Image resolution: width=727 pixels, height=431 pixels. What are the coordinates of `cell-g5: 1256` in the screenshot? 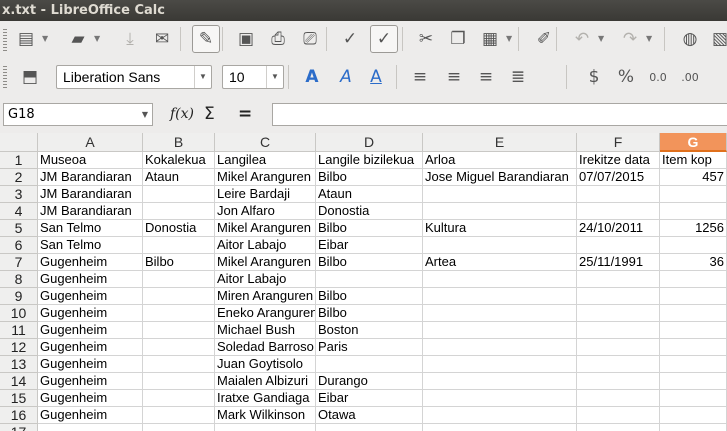 It's located at (693, 228).